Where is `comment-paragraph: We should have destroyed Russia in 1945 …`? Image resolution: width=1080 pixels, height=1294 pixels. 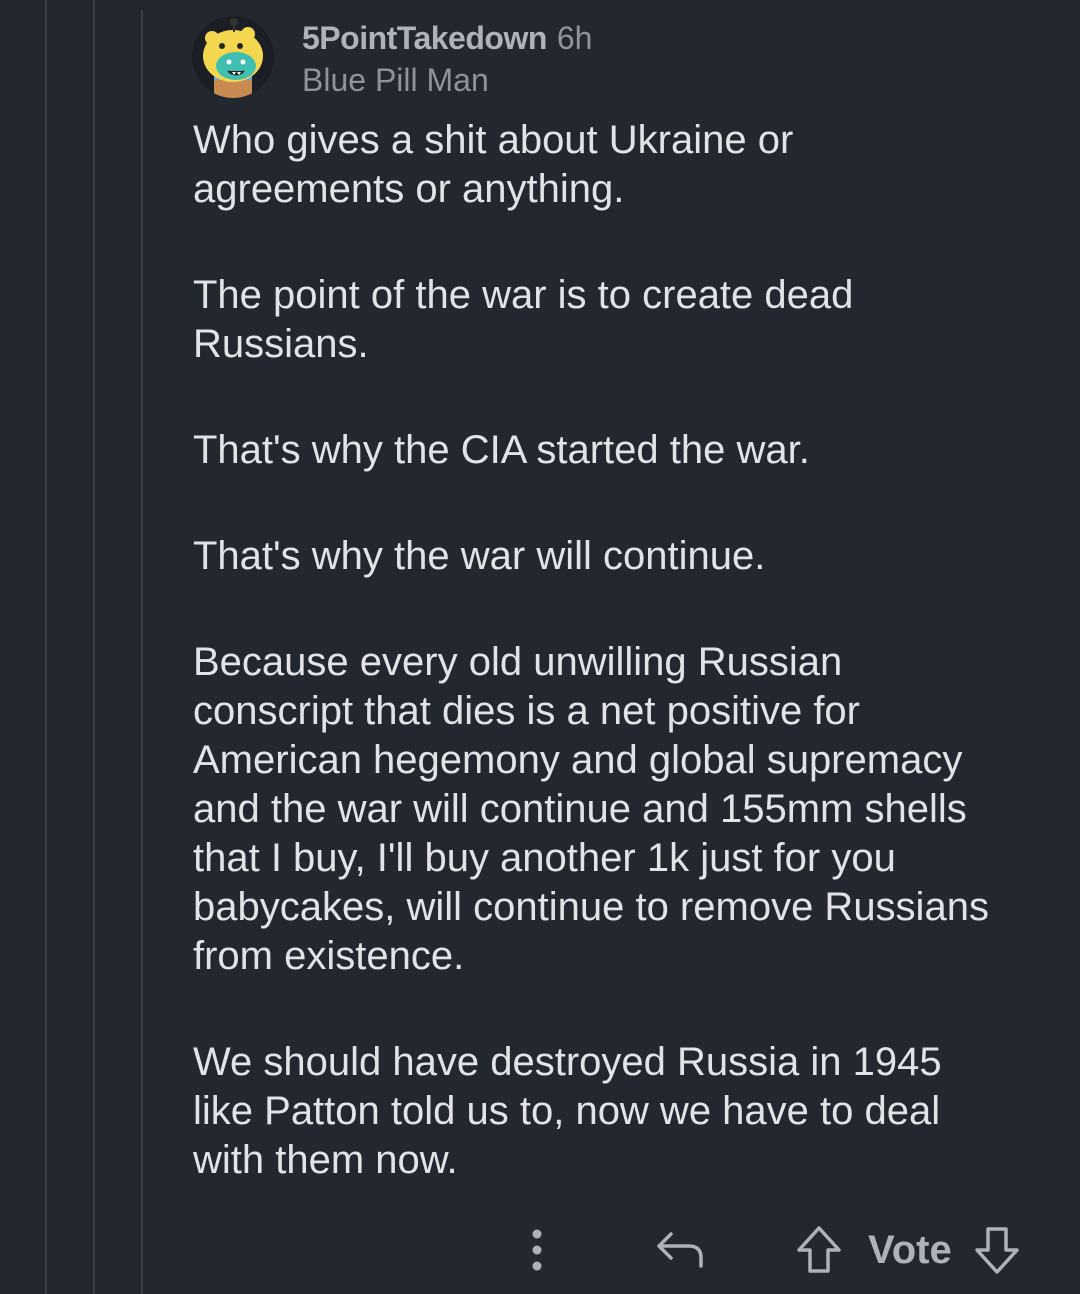
comment-paragraph: We should have destroyed Russia in 1945 … is located at coordinates (567, 1111).